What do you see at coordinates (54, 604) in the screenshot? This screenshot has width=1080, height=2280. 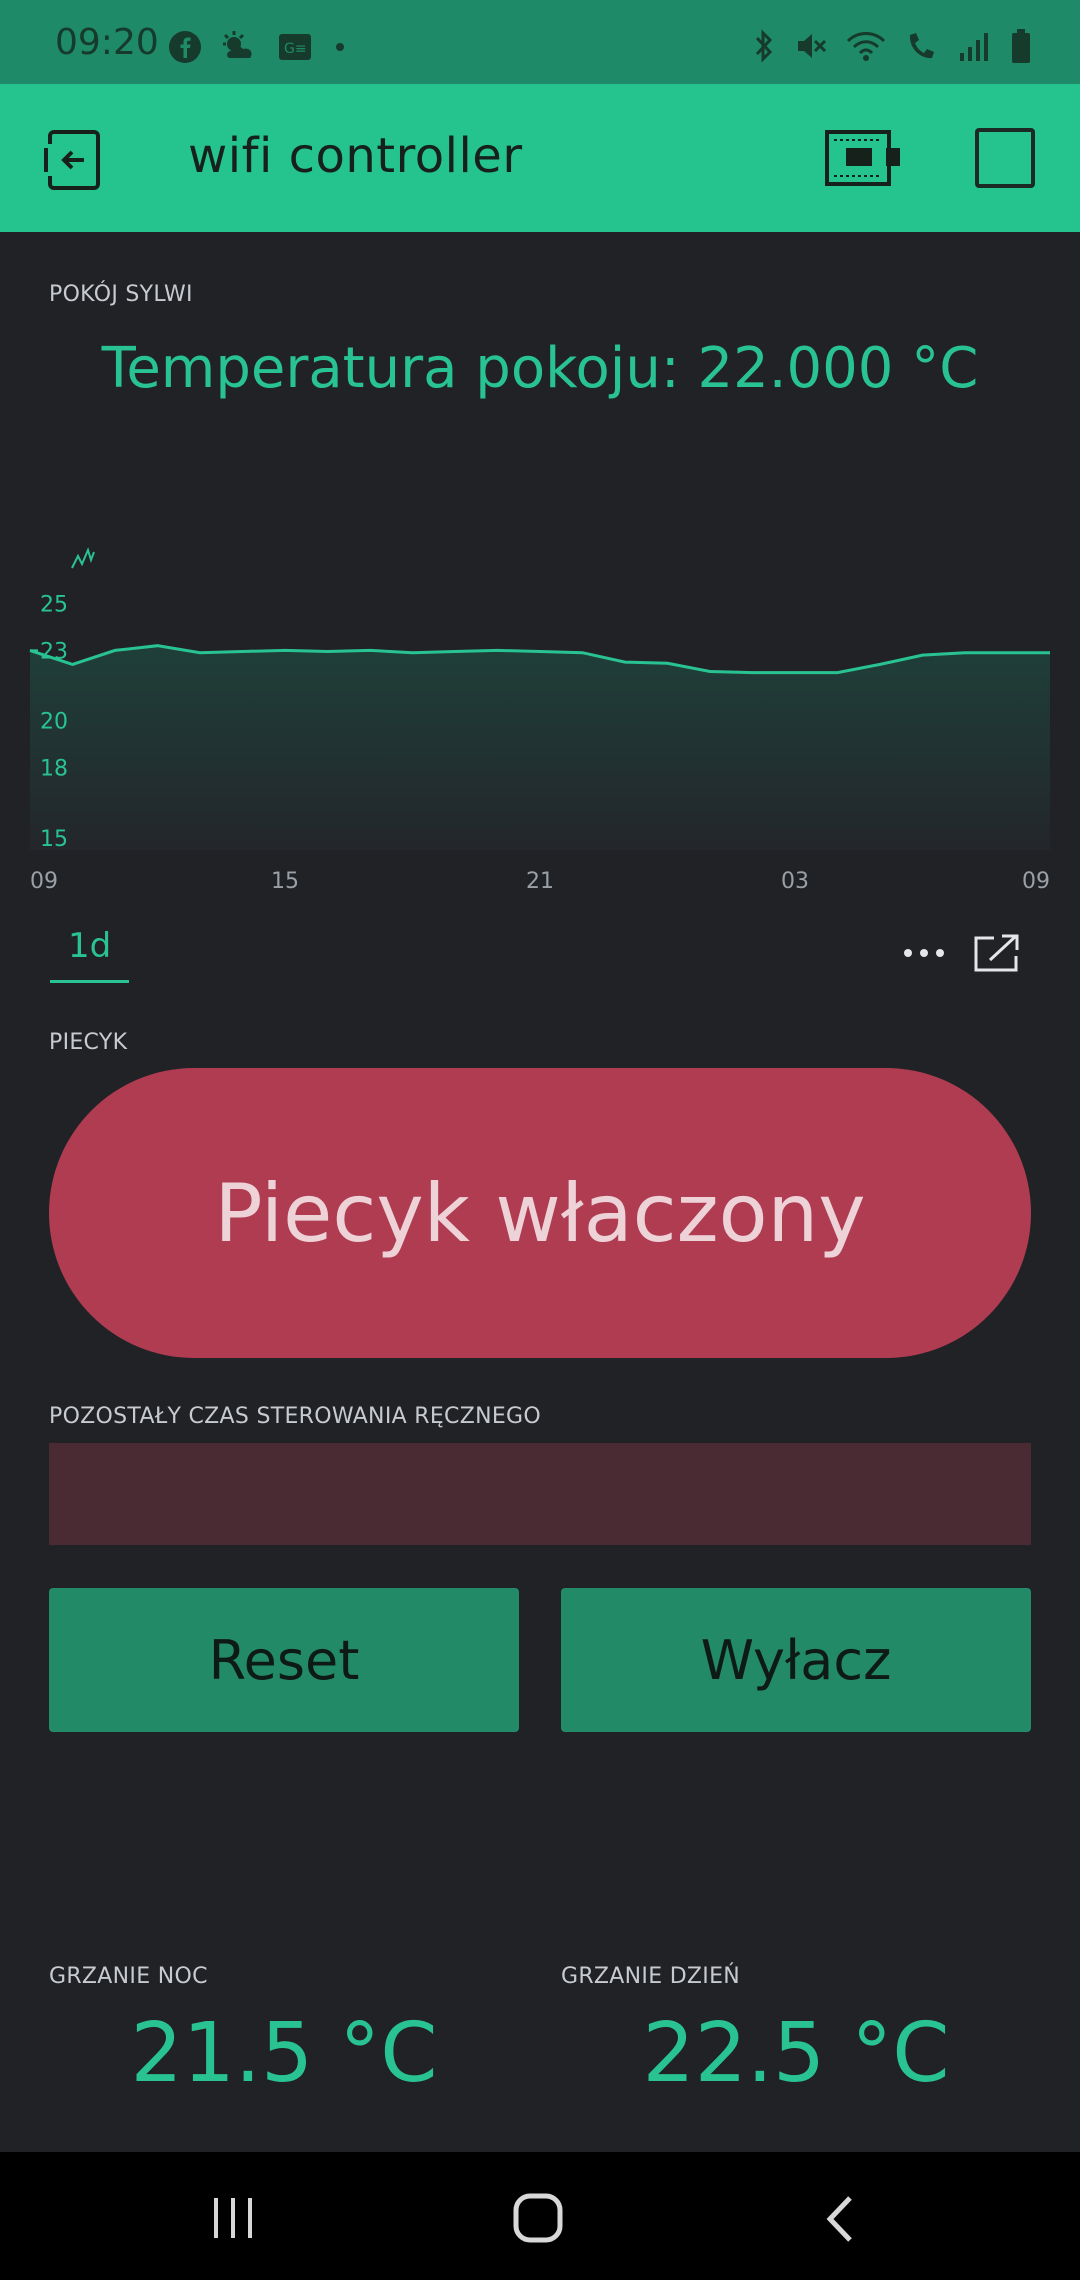 I see `y-tick-label: 25` at bounding box center [54, 604].